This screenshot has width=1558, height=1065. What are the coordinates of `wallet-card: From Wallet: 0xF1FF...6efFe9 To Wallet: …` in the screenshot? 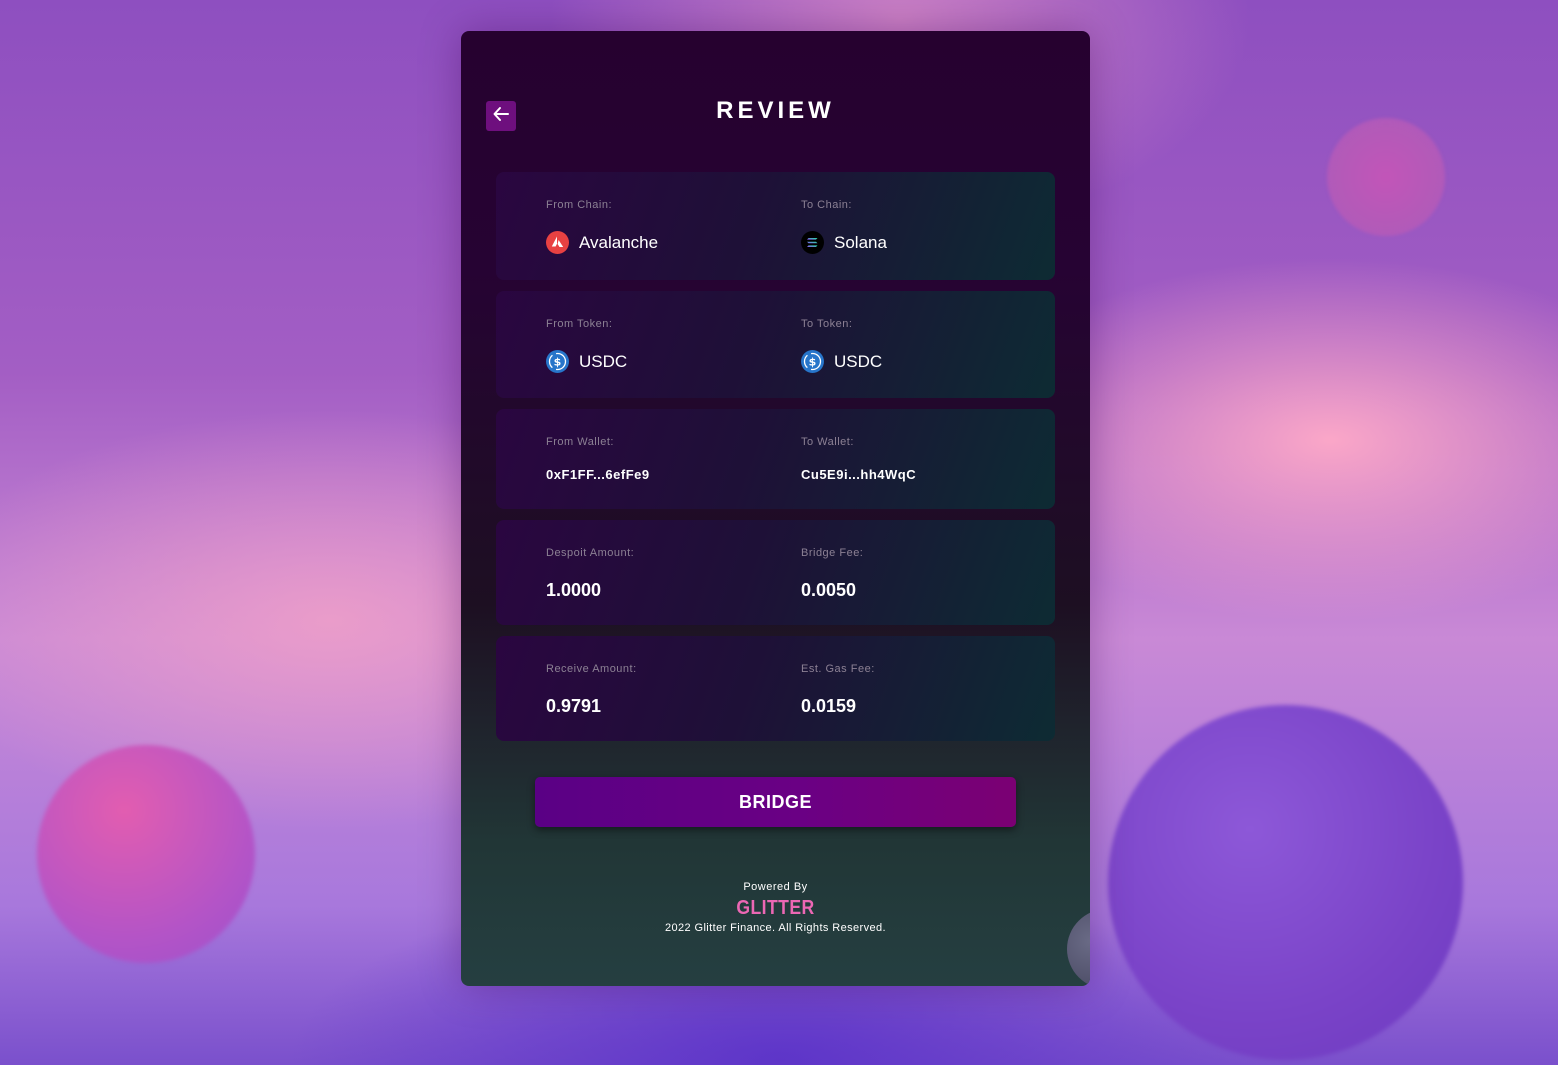 It's located at (775, 459).